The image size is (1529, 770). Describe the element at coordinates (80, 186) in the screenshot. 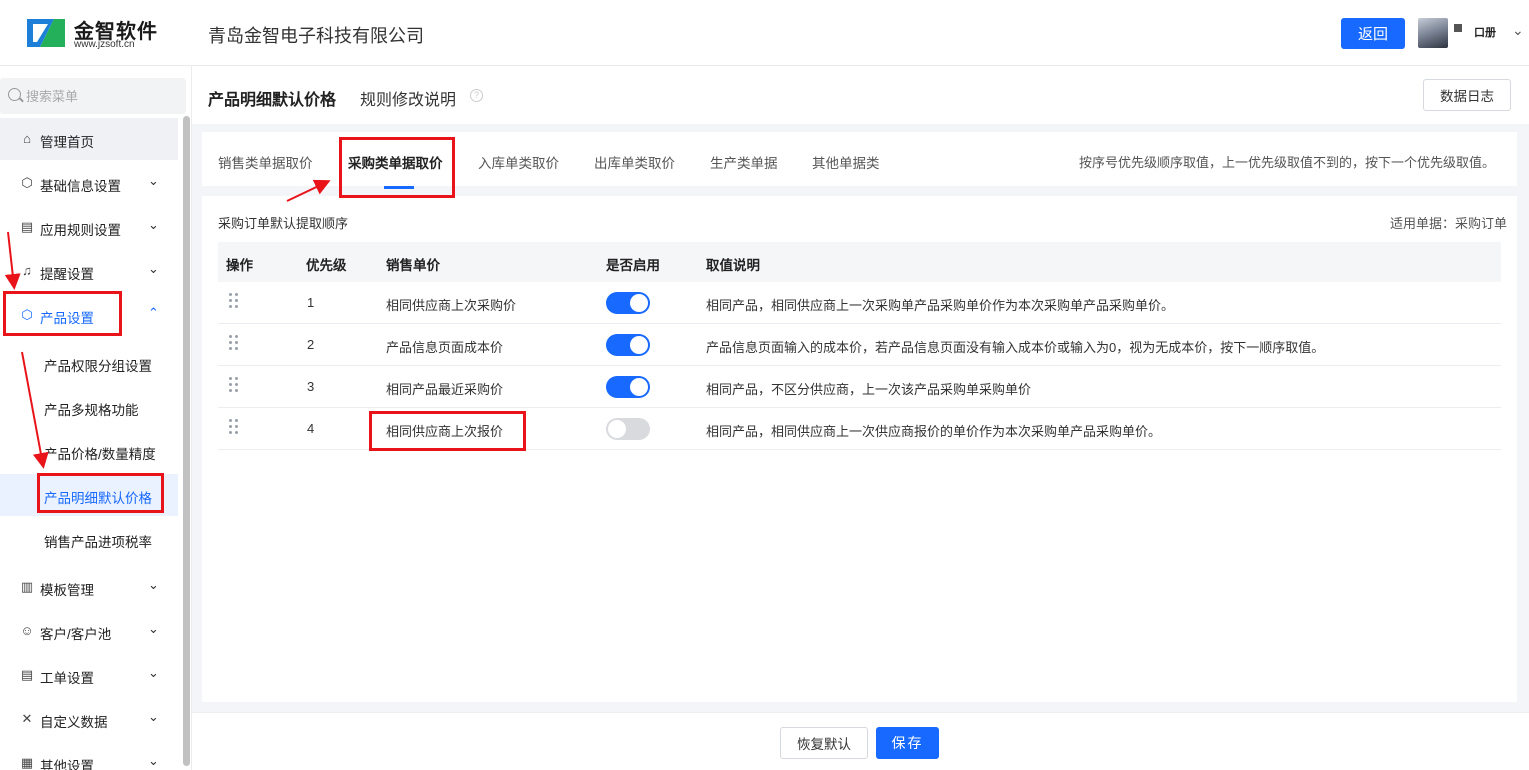

I see `sidebar-item-label: 基础信息设置` at that location.